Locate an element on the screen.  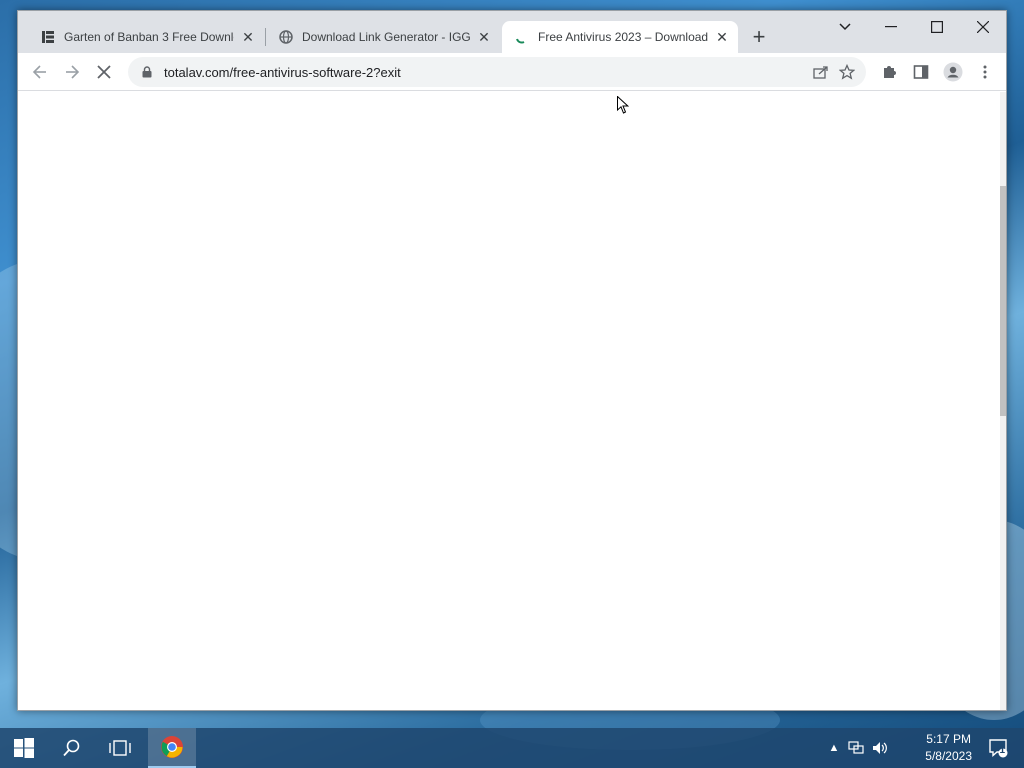
side-panel-button is located at coordinates (921, 72).